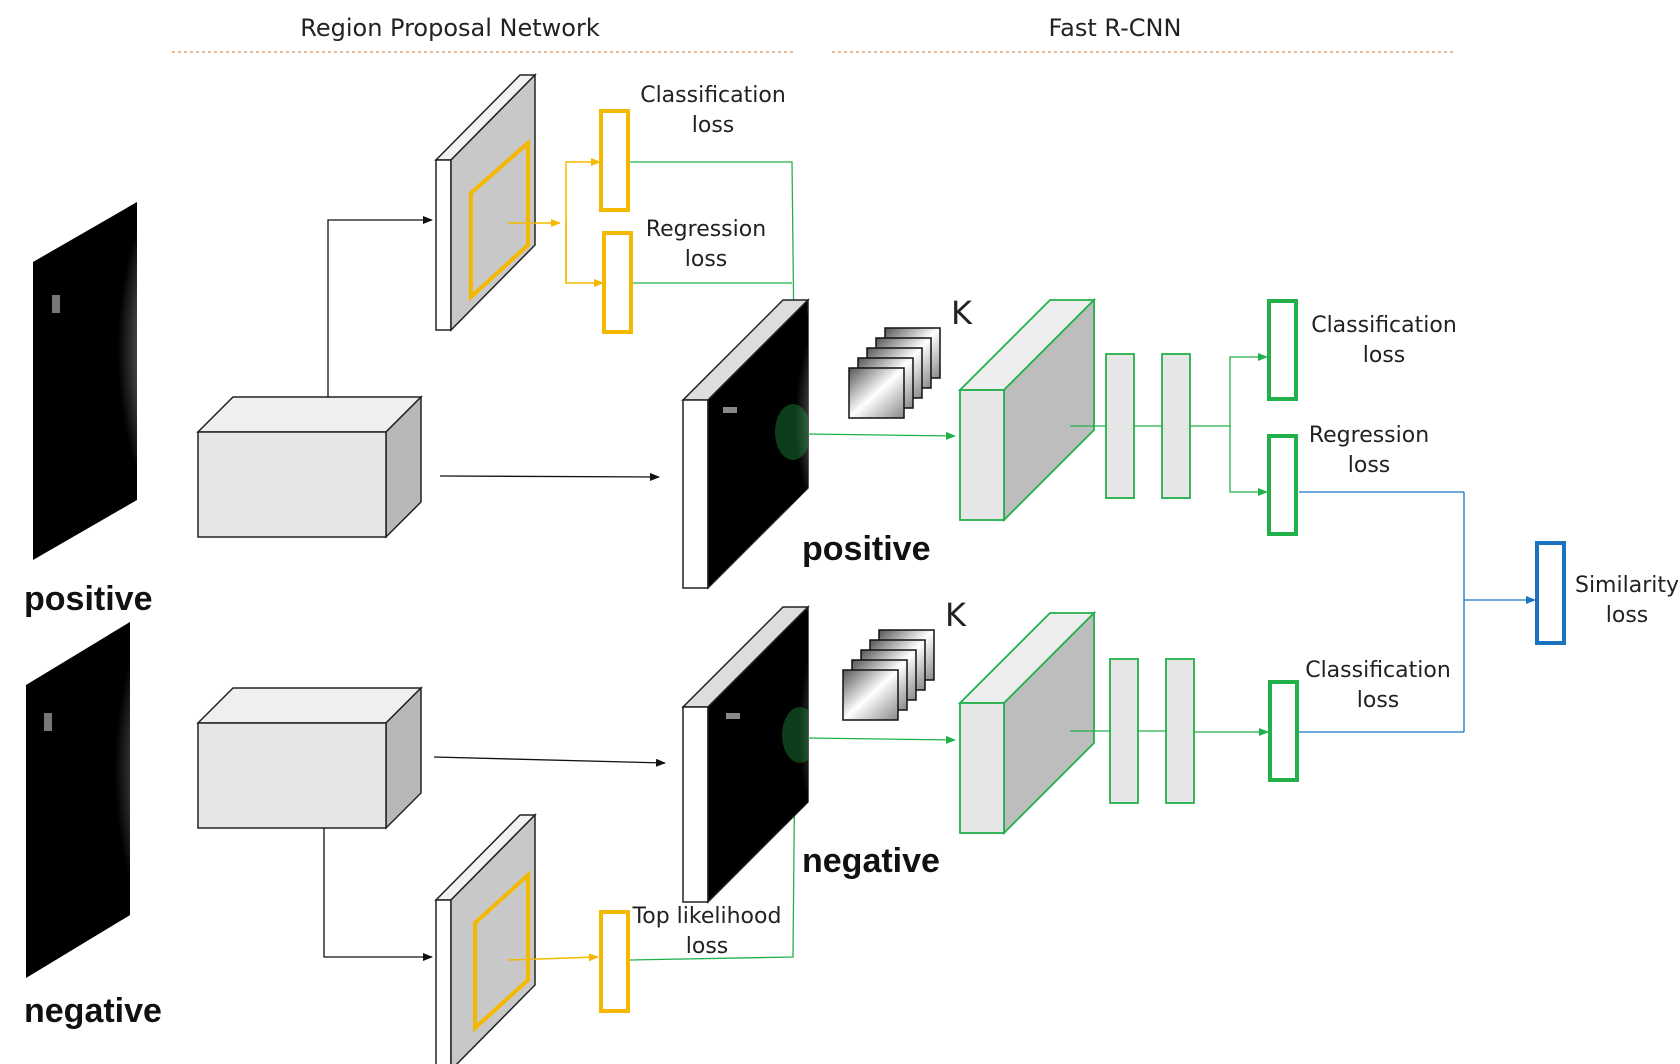 This screenshot has width=1680, height=1064. What do you see at coordinates (85, 381) in the screenshot?
I see `input-mammogram-positive` at bounding box center [85, 381].